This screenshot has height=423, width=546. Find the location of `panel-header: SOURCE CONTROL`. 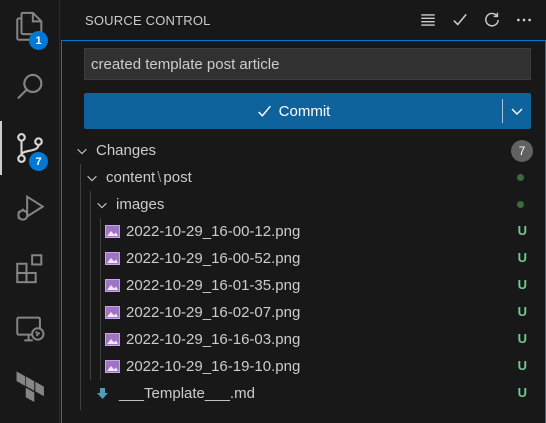

panel-header: SOURCE CONTROL is located at coordinates (303, 20).